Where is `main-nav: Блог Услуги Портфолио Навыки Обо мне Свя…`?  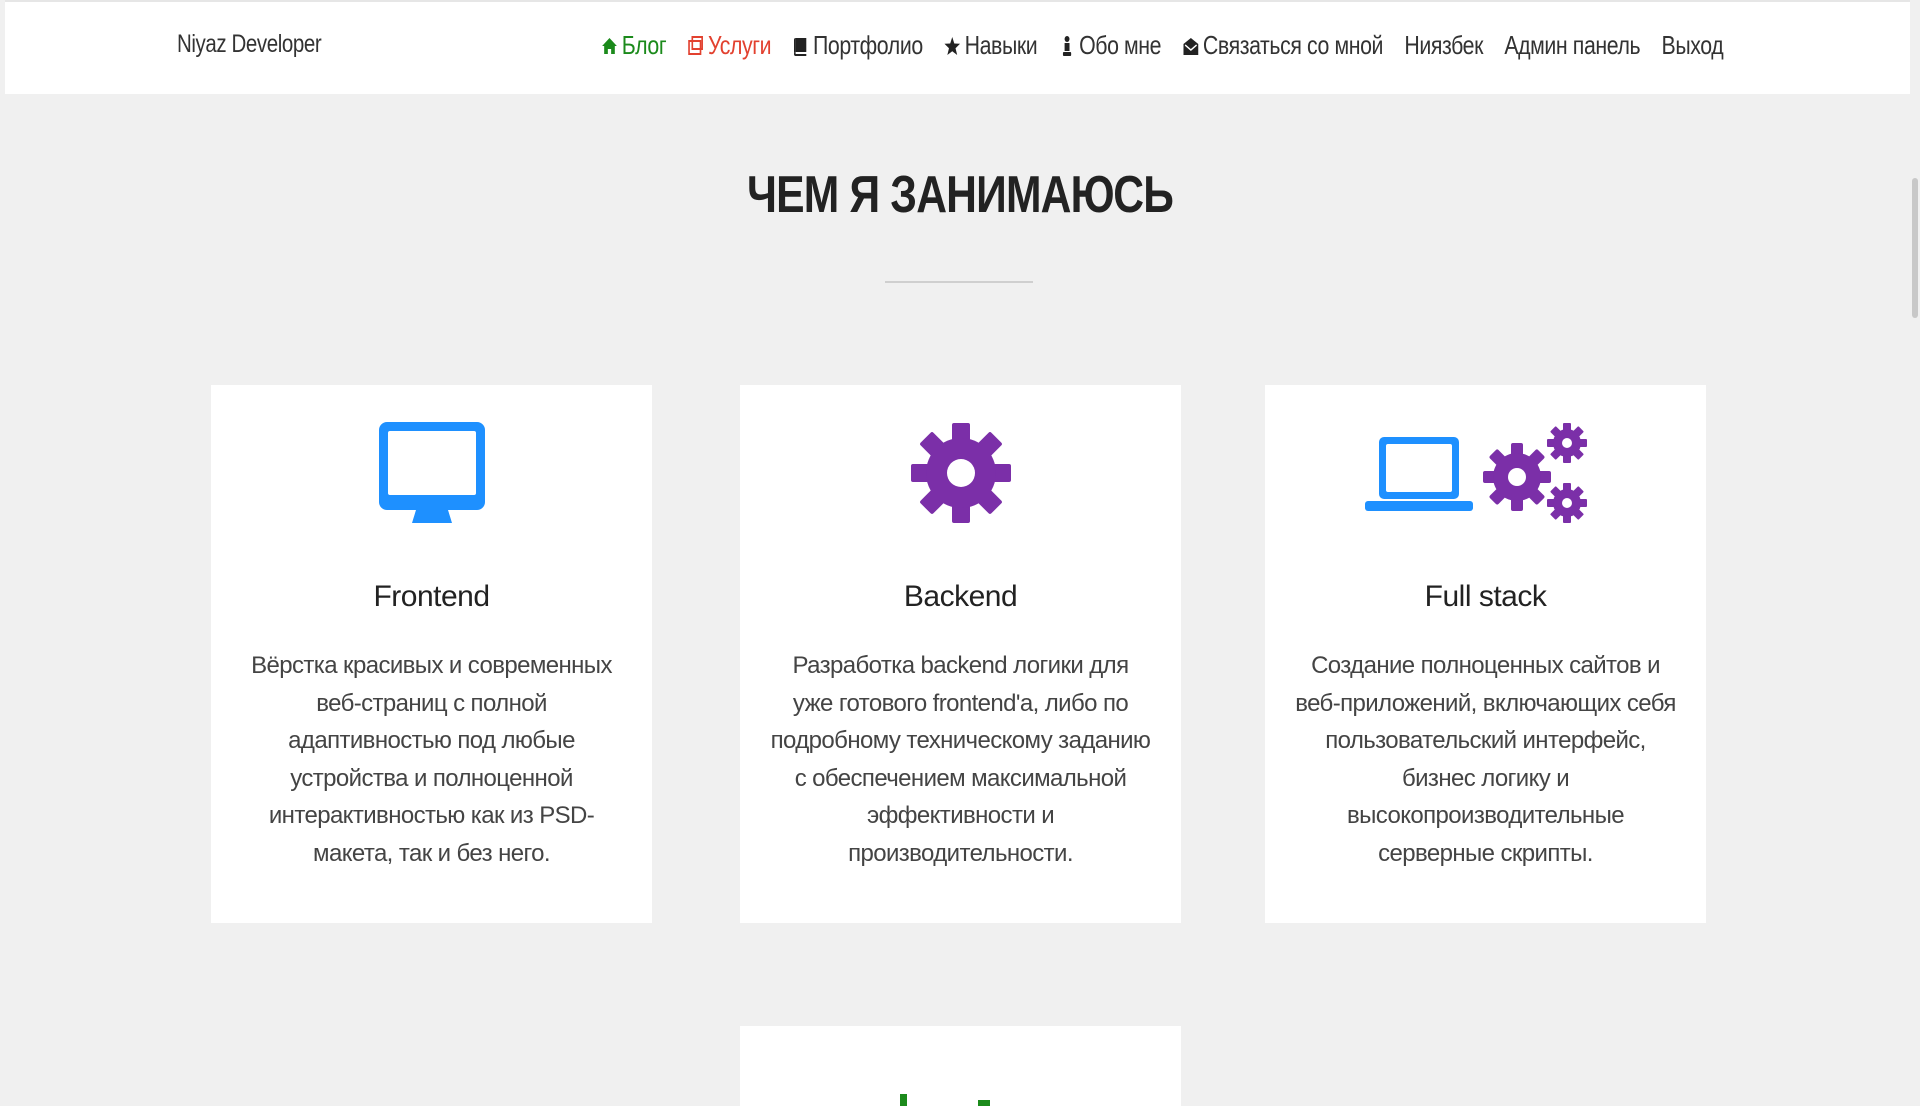
main-nav: Блог Услуги Портфолио Навыки Обо мне Свя… is located at coordinates (1151, 45).